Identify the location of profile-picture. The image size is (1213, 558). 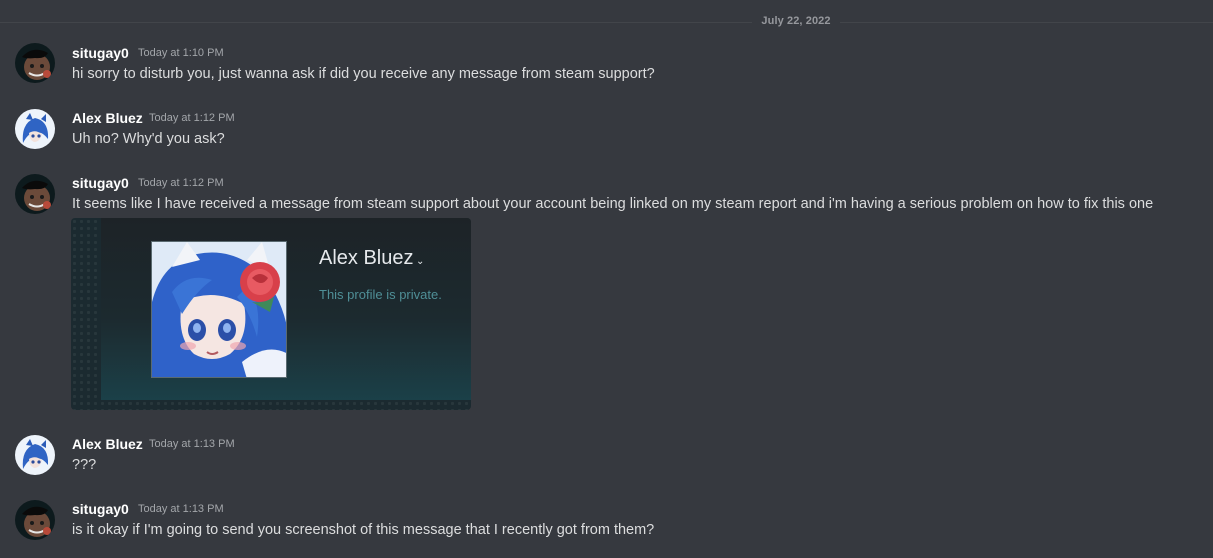
(219, 309).